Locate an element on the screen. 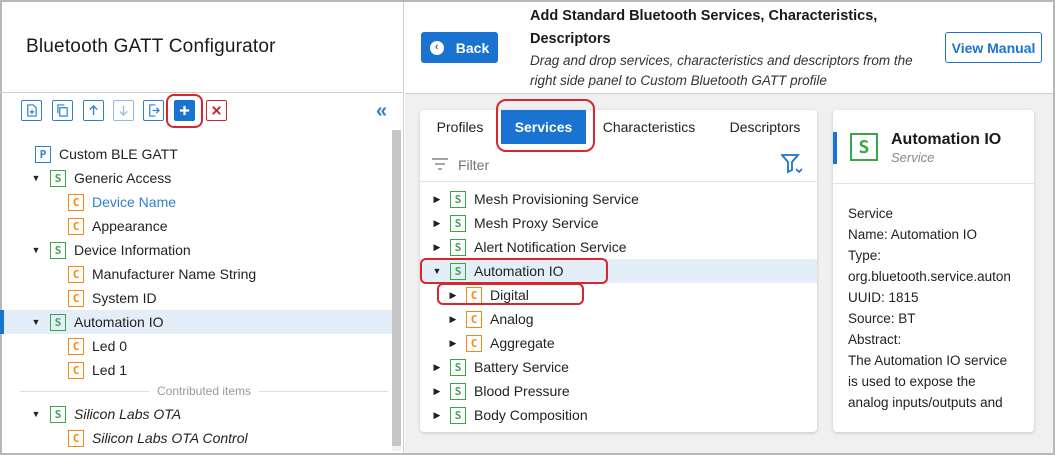 The image size is (1055, 455). tree-item-label: Generic Access is located at coordinates (123, 178).